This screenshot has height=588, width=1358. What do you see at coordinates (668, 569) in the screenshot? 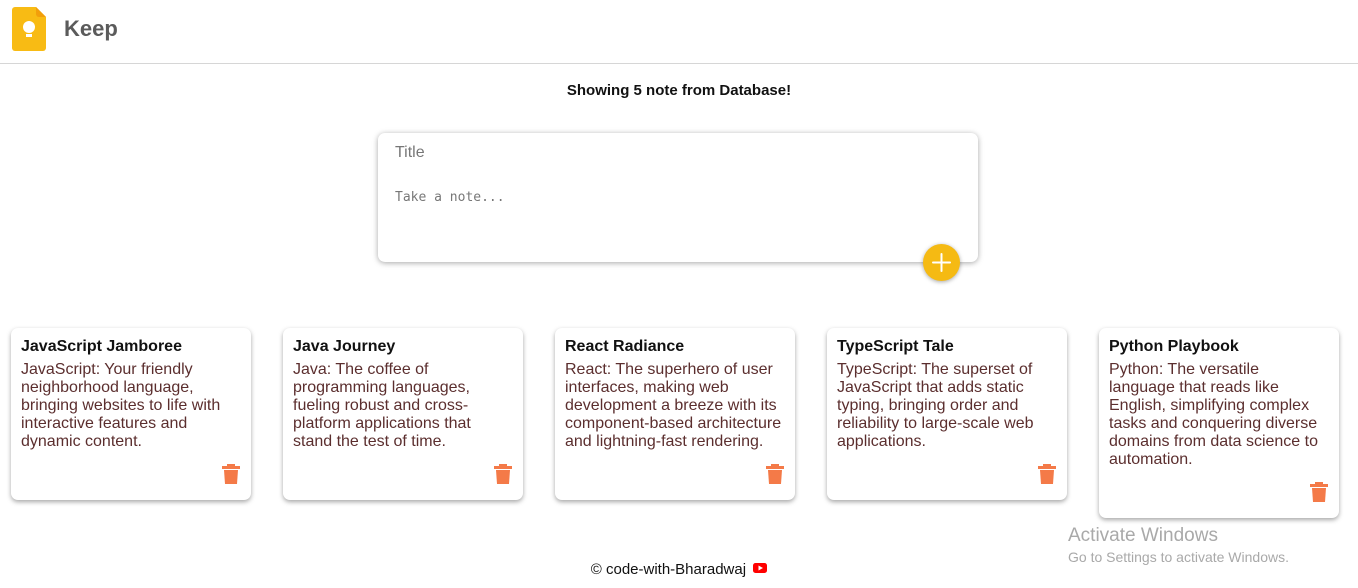
I see `footer-text: © code-with-Bharadwaj` at bounding box center [668, 569].